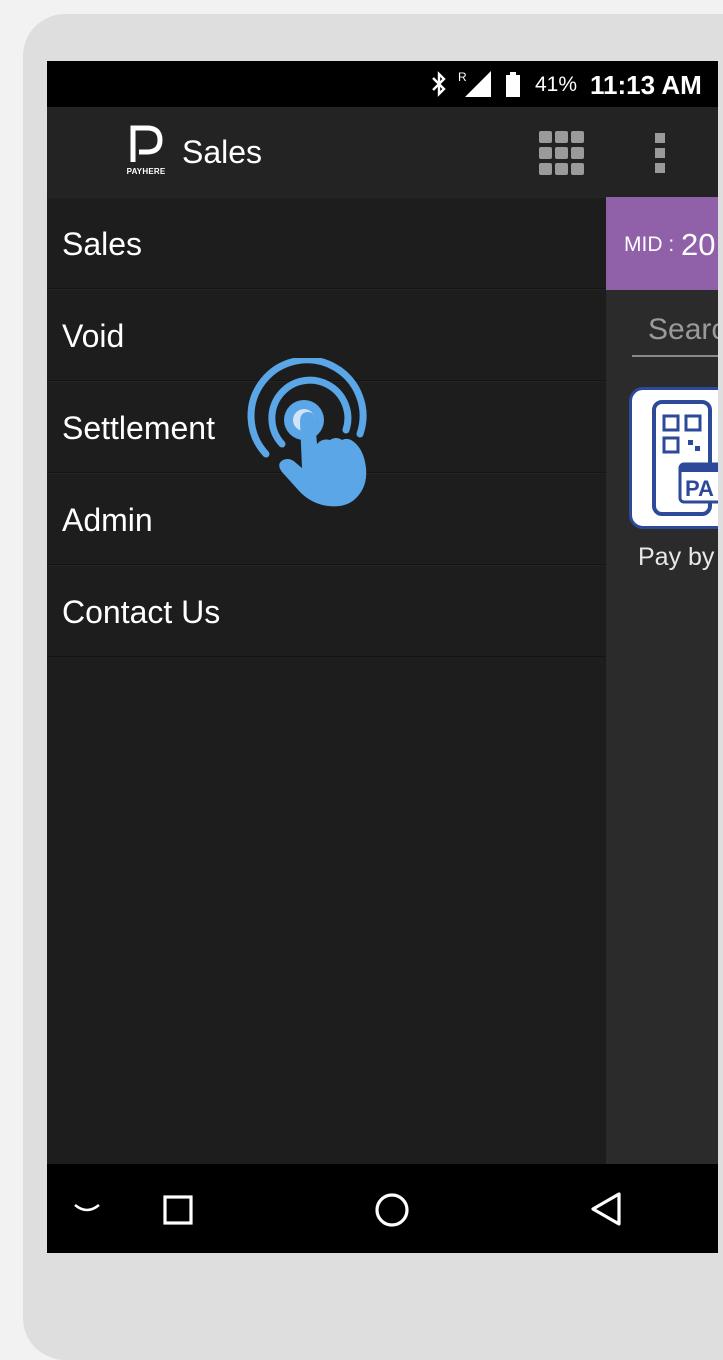 Image resolution: width=723 pixels, height=1360 pixels. I want to click on clock: 11:13 AM, so click(646, 85).